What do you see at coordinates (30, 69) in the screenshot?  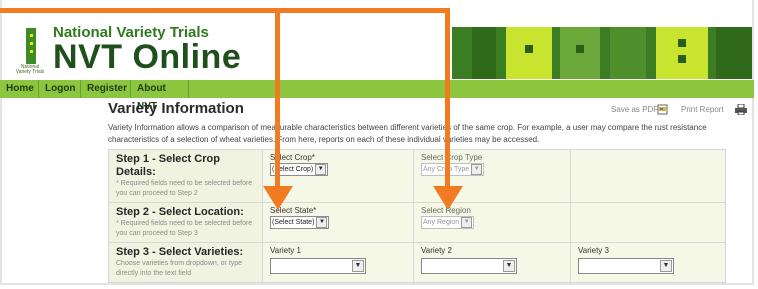 I see `logo-text: National Variety Trials` at bounding box center [30, 69].